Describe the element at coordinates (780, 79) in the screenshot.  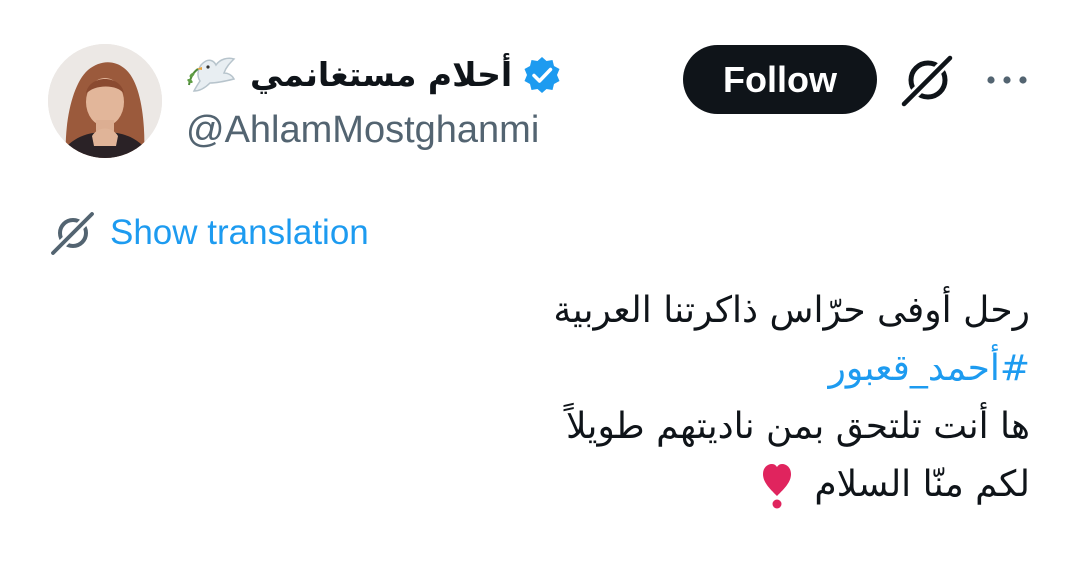
I see `follow-button: Follow` at that location.